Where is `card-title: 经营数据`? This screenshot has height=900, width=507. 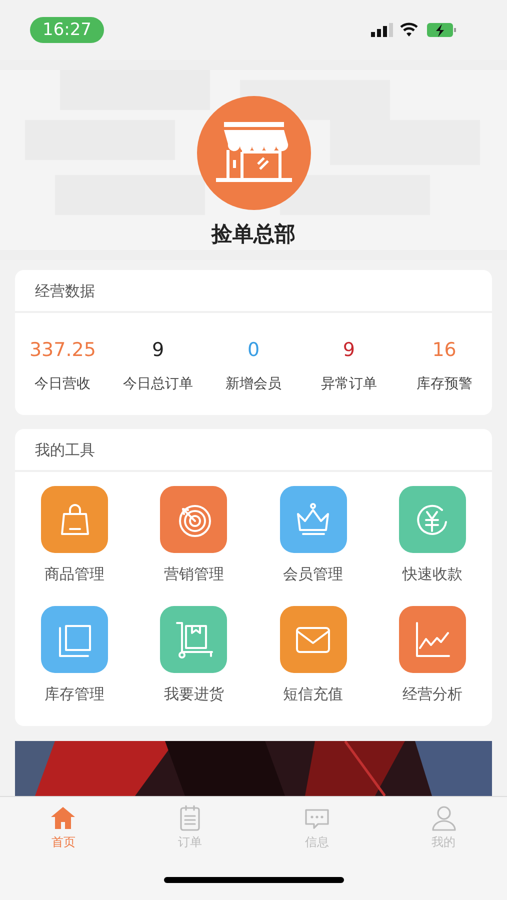 card-title: 经营数据 is located at coordinates (253, 291).